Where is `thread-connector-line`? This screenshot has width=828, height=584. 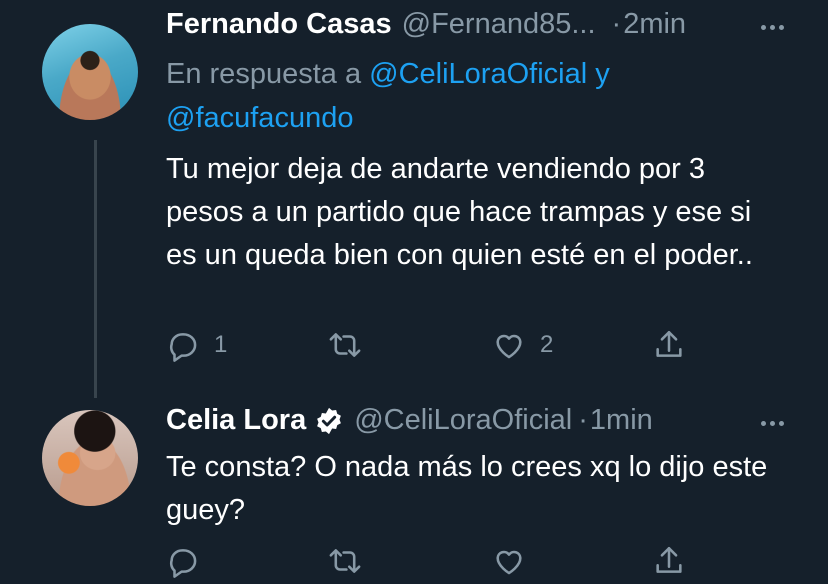
thread-connector-line is located at coordinates (95, 269).